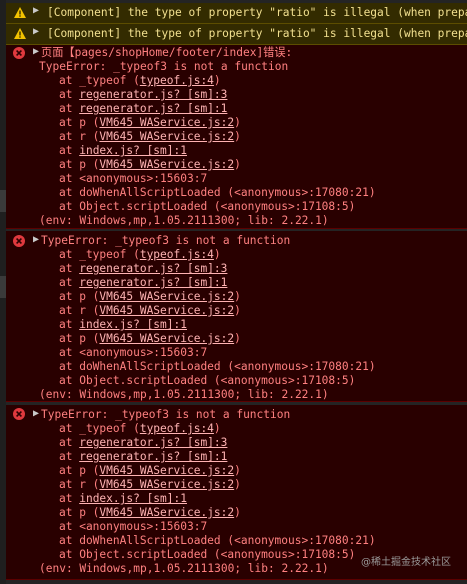 The height and width of the screenshot is (584, 467). I want to click on error-page-header: 页面【pages/shopHome/footer/index]错误:, so click(167, 52).